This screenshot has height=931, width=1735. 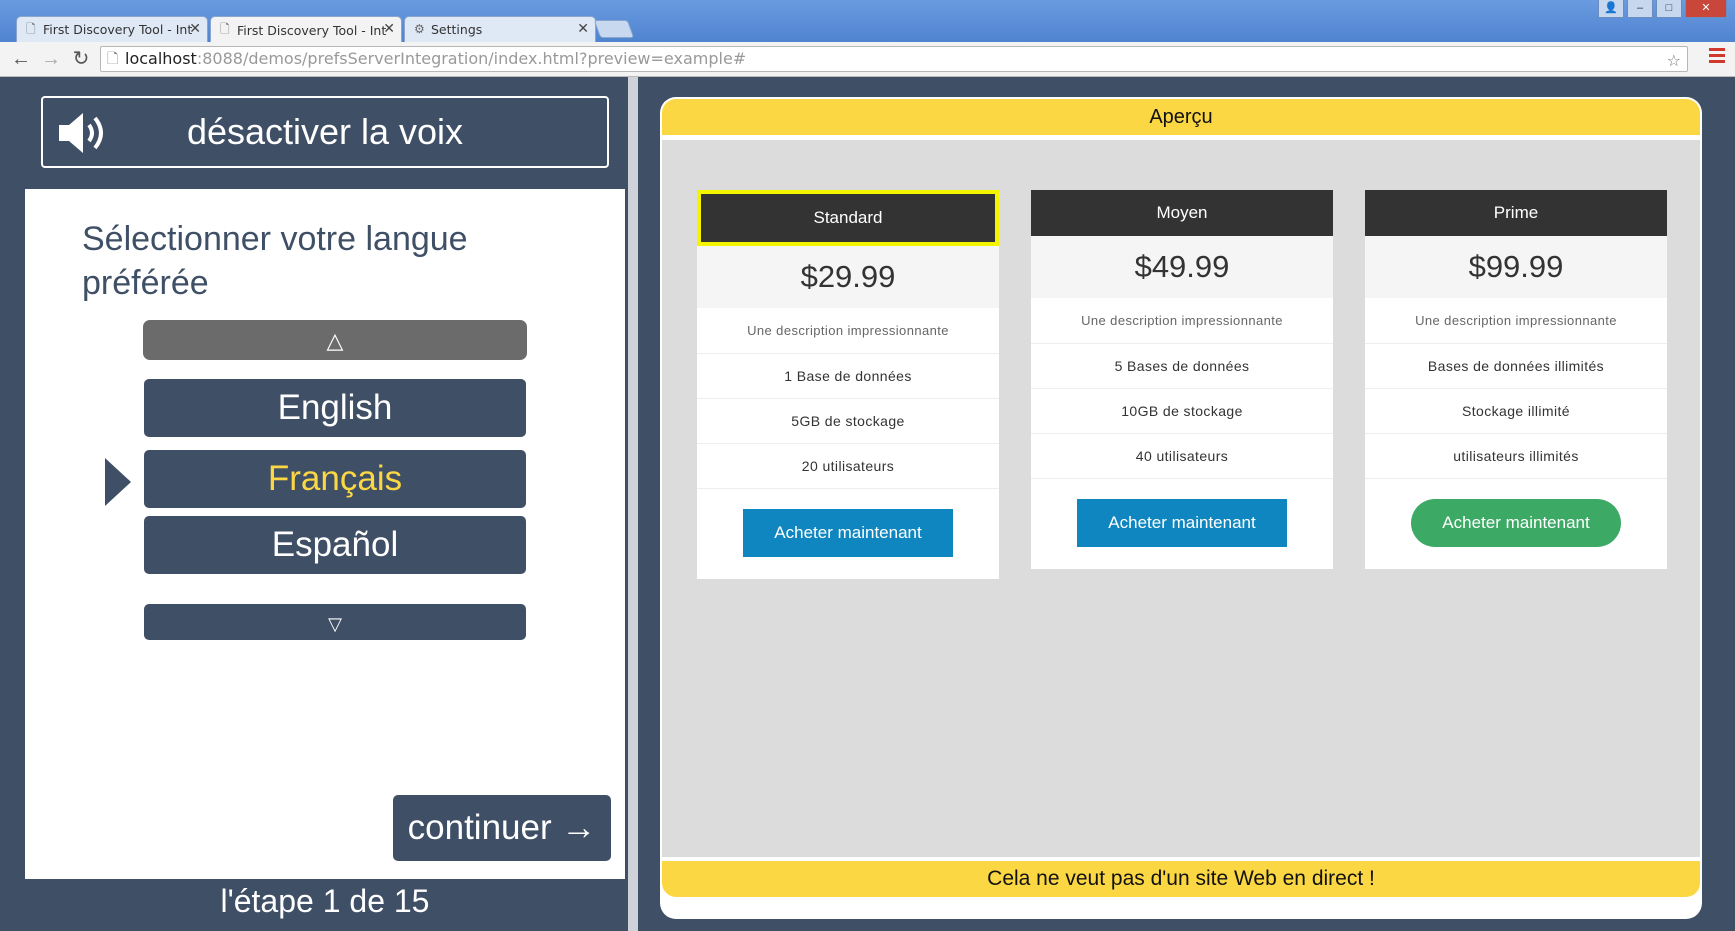 I want to click on back-arrow-icon: ←, so click(x=21, y=59).